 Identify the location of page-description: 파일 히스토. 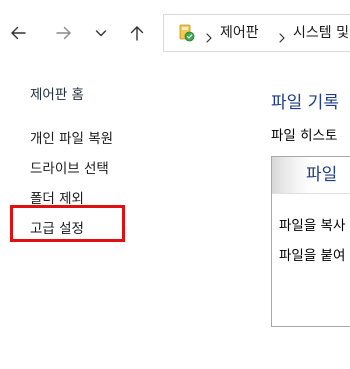
(304, 136).